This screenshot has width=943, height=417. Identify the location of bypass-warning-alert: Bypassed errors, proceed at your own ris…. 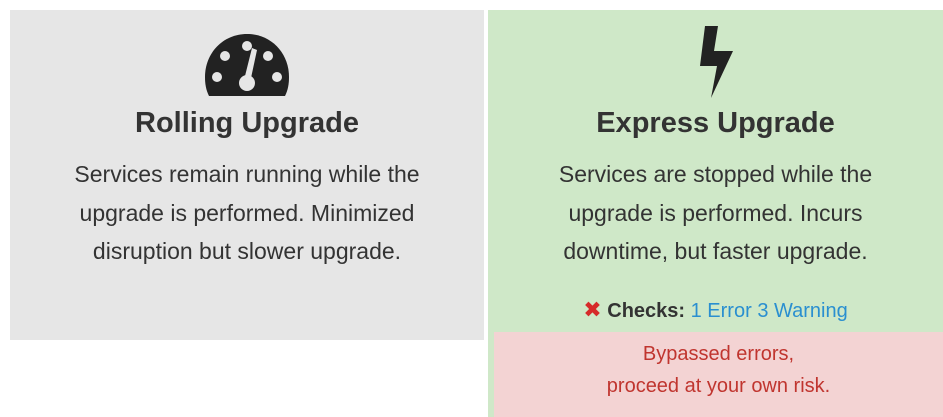
(718, 374).